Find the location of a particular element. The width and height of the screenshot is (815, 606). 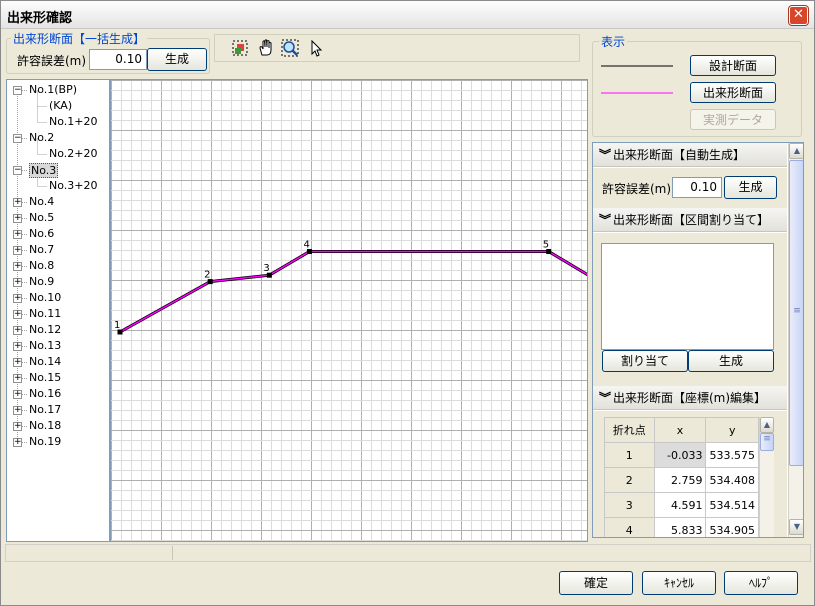

table-cell: 2.759 is located at coordinates (680, 480).